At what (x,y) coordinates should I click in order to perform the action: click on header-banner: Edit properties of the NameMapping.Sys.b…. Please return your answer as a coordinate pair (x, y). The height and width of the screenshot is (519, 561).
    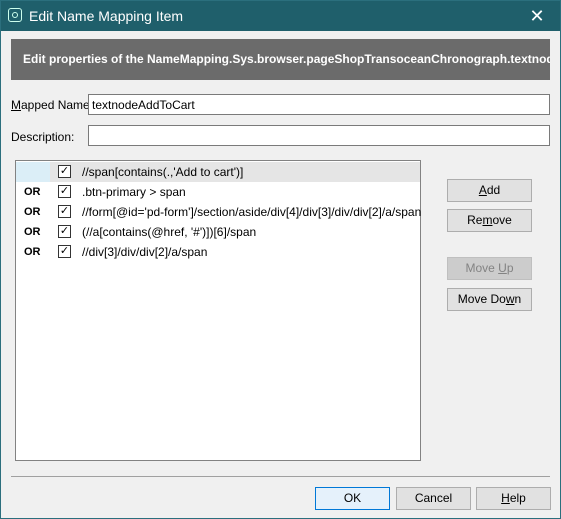
    Looking at the image, I should click on (280, 59).